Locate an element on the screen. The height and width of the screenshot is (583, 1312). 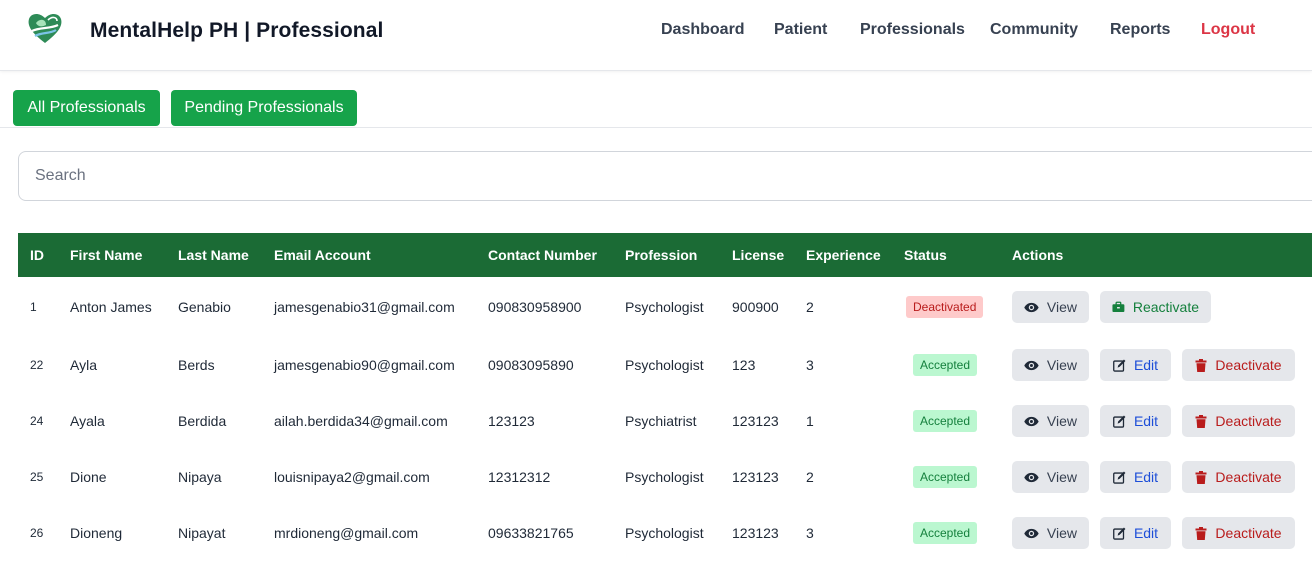
status-badge: Deactivated is located at coordinates (945, 307).